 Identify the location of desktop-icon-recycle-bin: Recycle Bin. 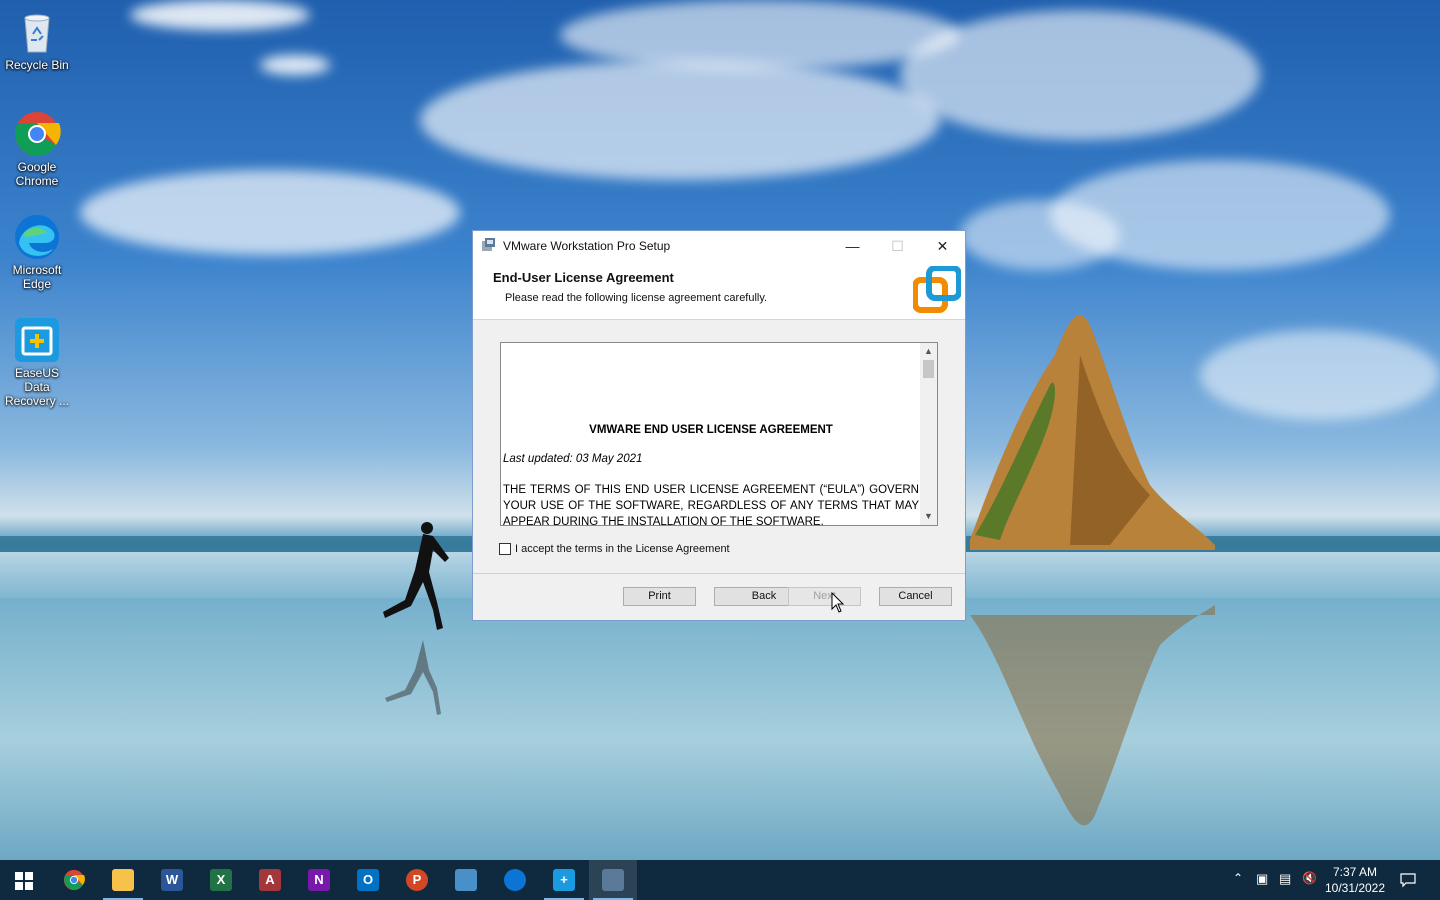
(37, 40).